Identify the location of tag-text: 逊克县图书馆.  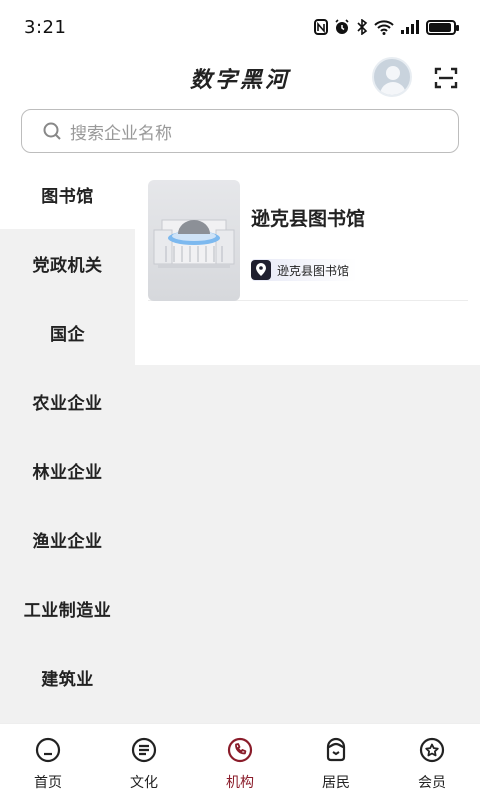
(313, 270).